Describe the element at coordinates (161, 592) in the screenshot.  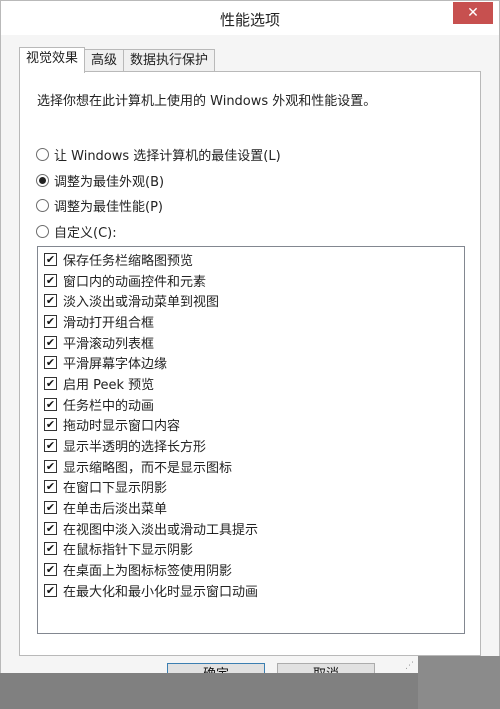
I see `effect-label: 在最大化和最小化时显示窗口动画` at that location.